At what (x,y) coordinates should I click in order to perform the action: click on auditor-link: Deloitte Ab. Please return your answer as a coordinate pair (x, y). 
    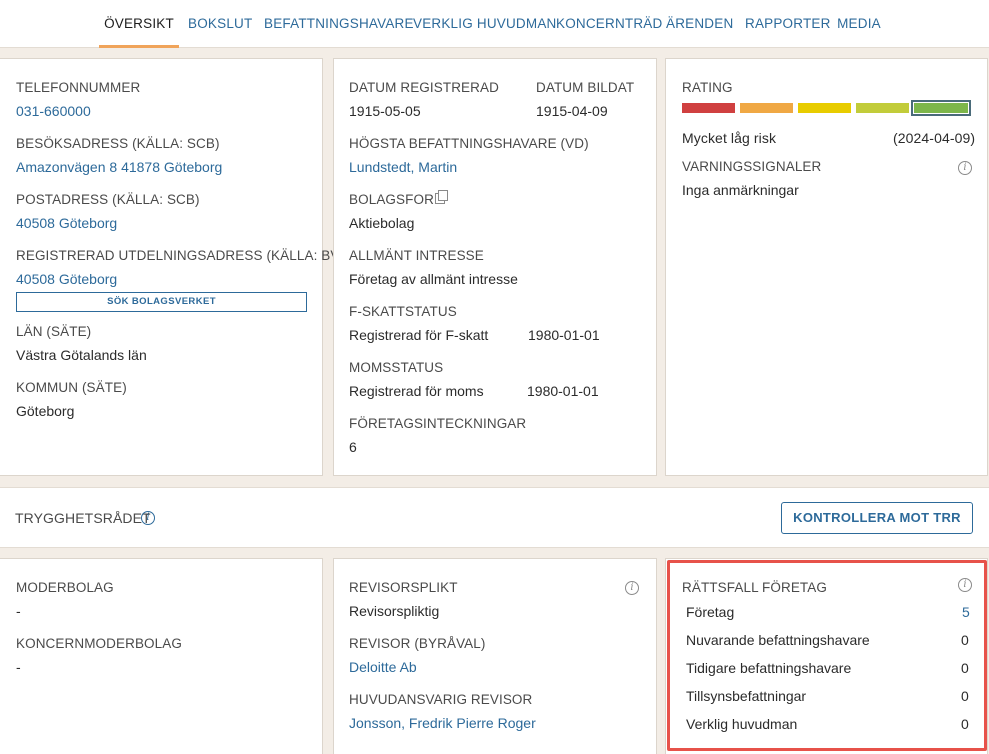
    Looking at the image, I should click on (383, 667).